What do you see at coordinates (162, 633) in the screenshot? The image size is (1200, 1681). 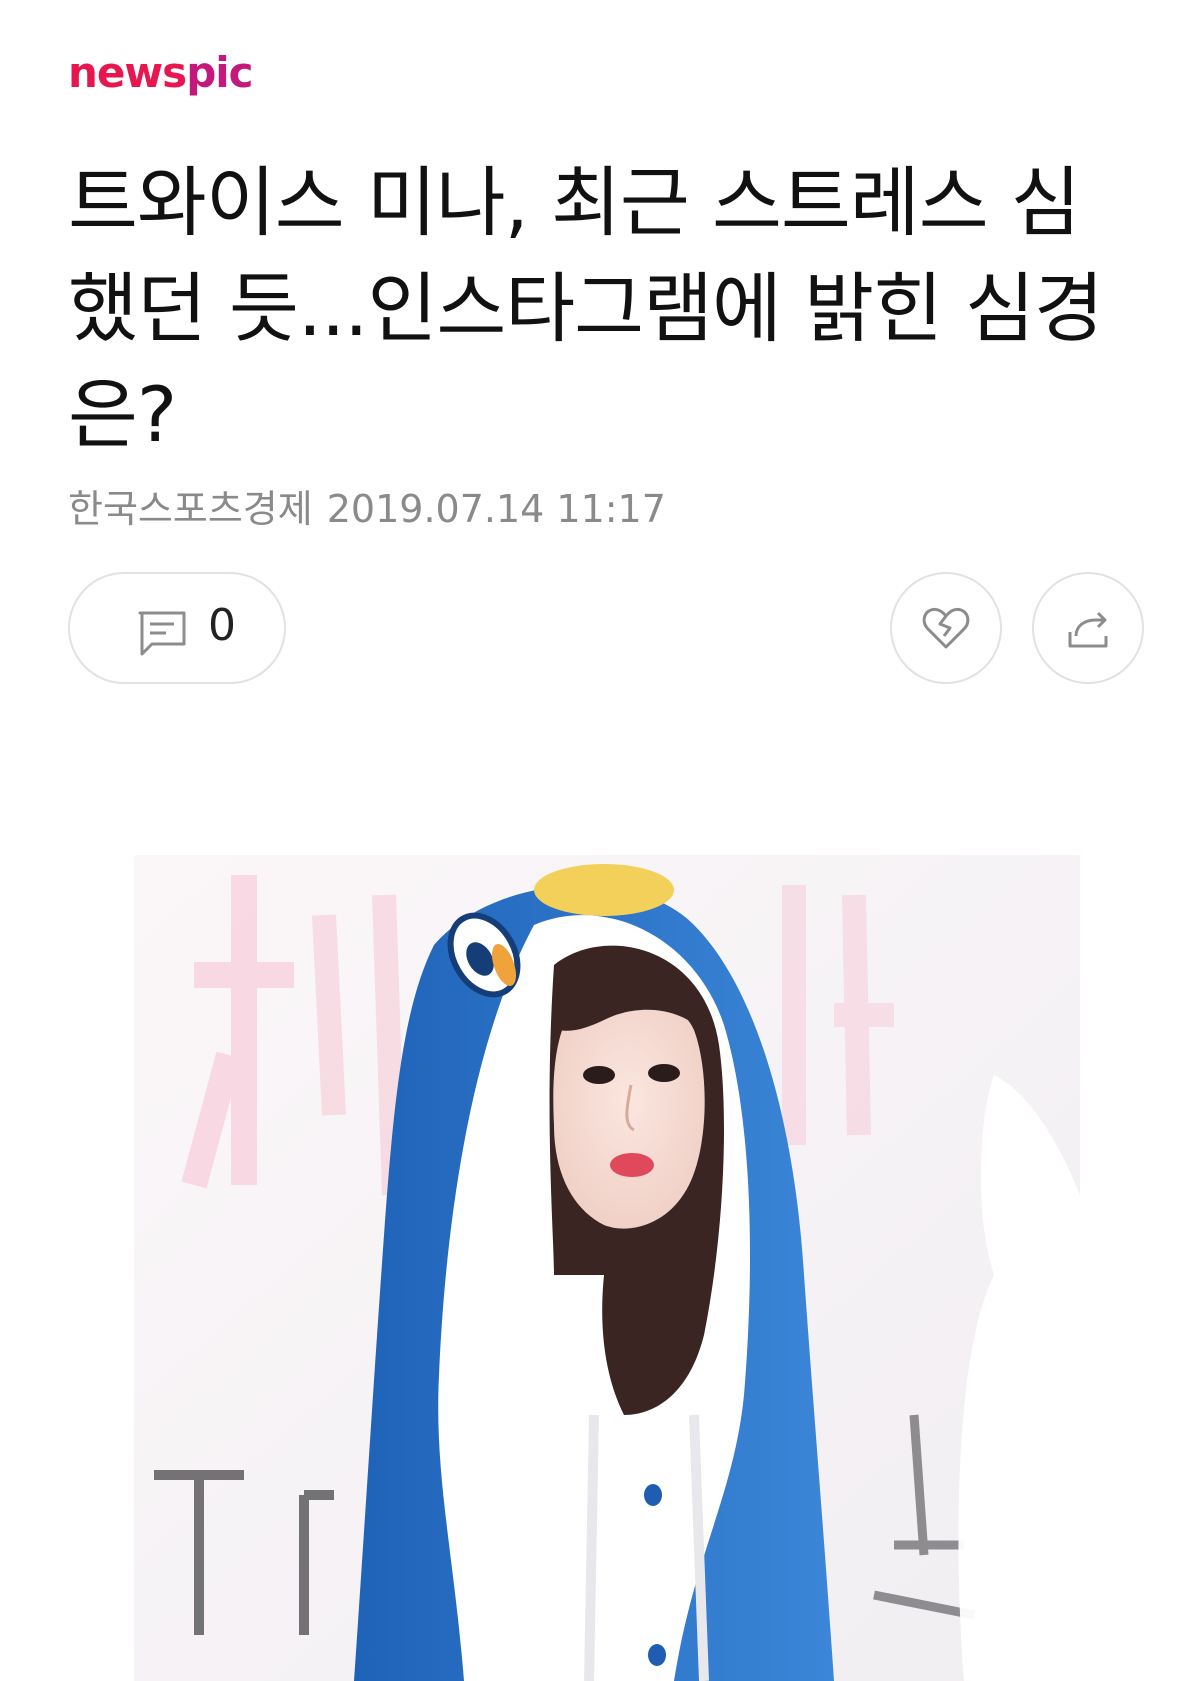 I see `comment-icon` at bounding box center [162, 633].